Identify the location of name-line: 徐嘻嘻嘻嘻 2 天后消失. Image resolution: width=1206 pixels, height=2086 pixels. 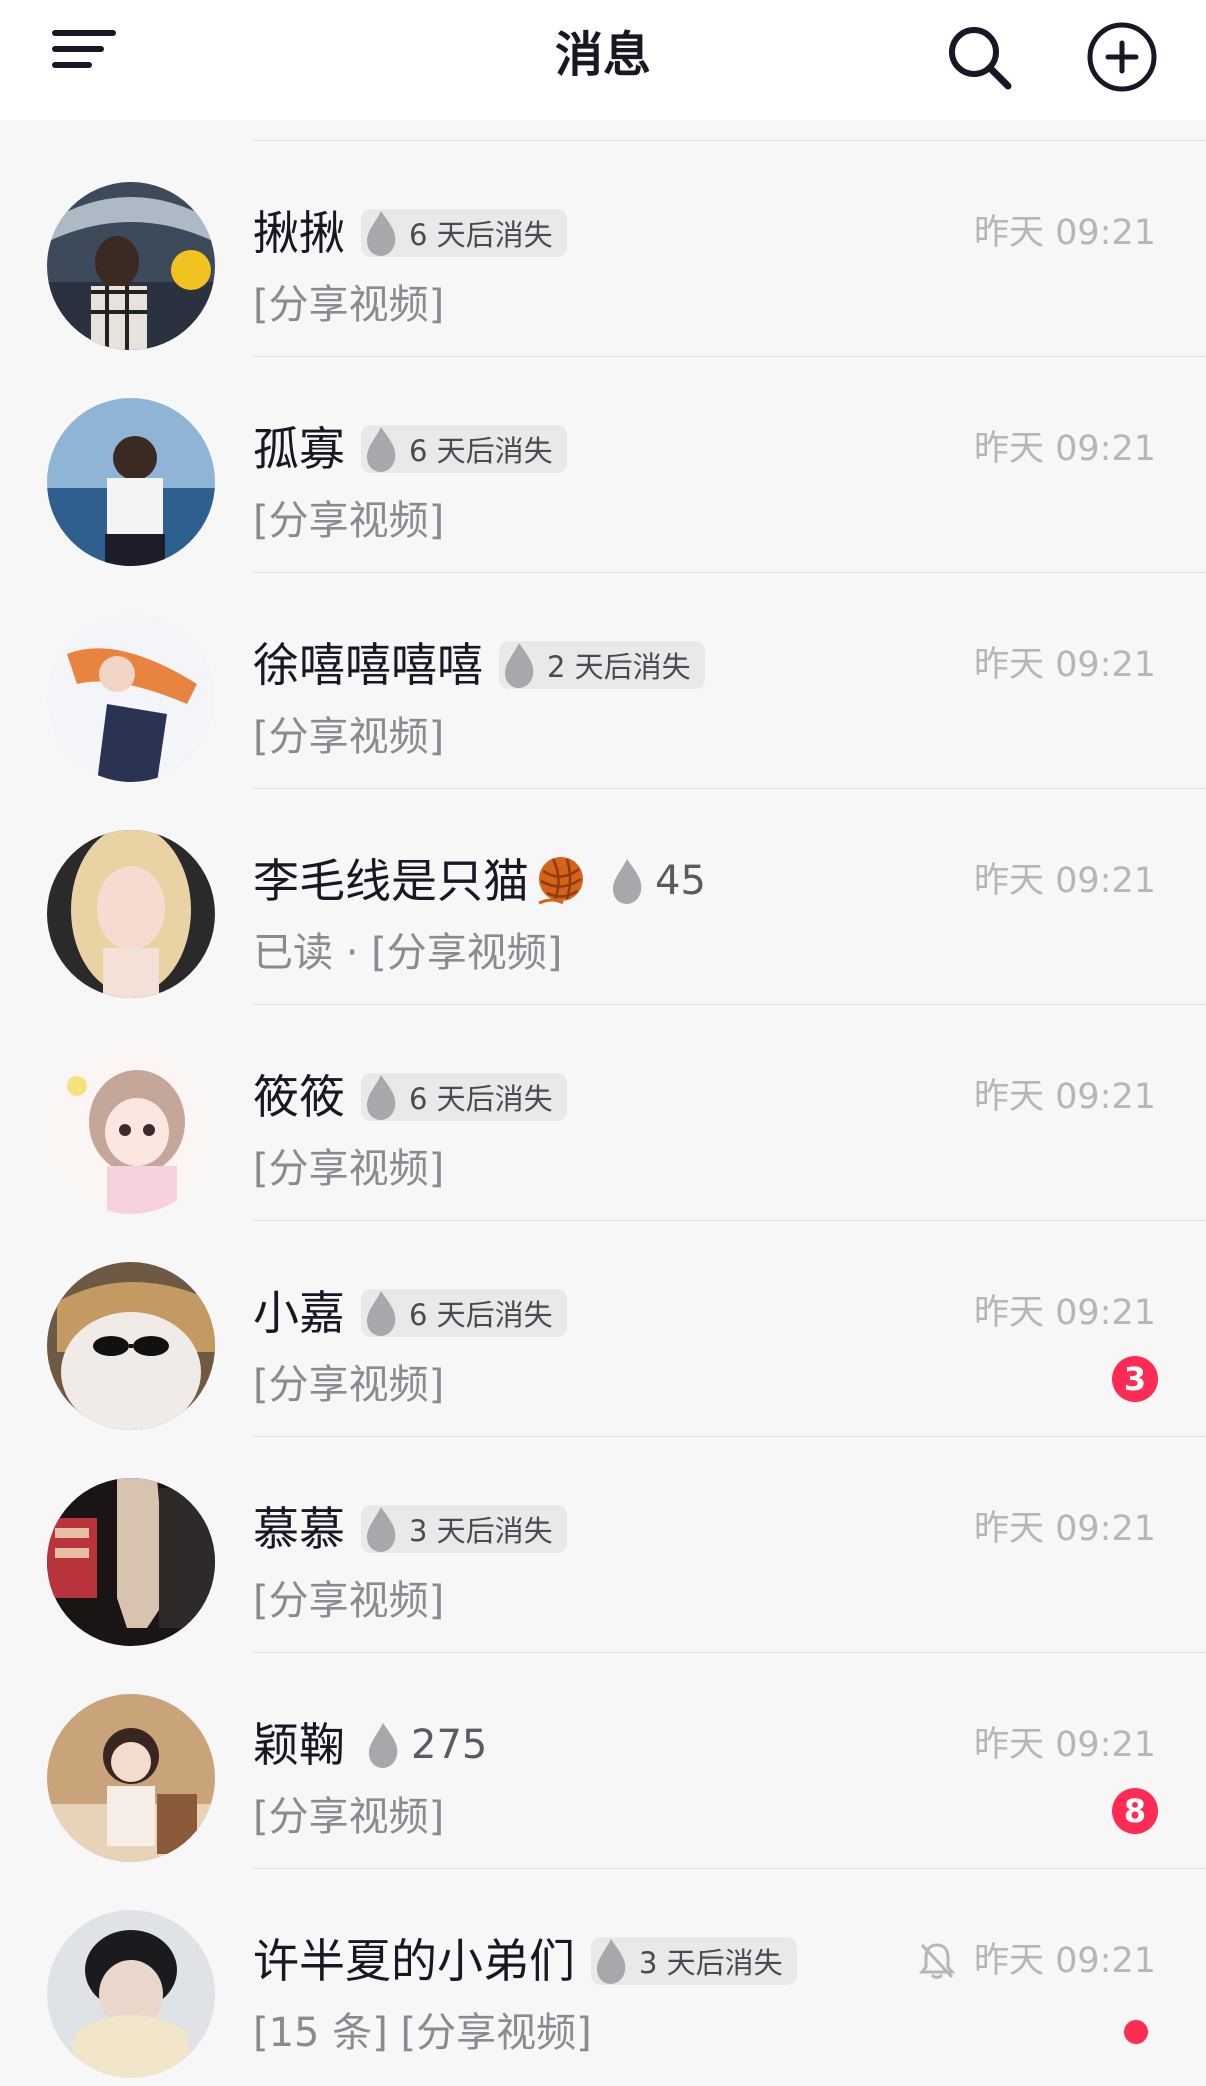
(479, 665).